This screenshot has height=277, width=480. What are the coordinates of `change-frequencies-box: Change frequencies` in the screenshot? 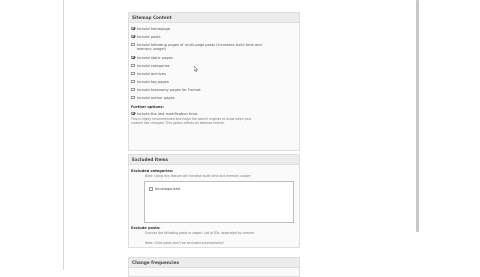 It's located at (214, 267).